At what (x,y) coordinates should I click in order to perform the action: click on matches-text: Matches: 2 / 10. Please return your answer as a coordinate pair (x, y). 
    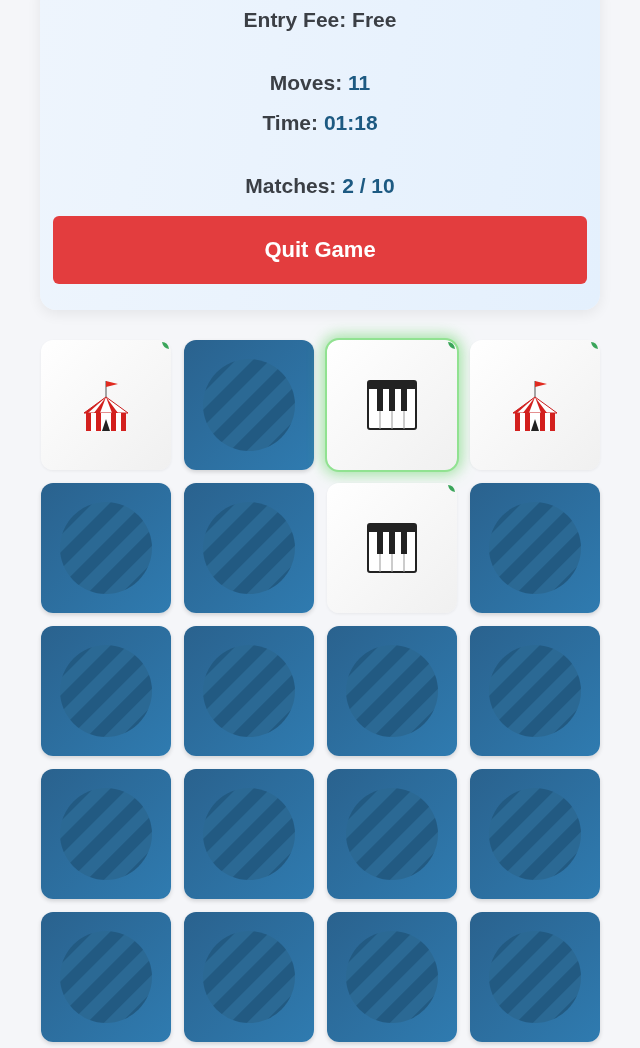
    Looking at the image, I should click on (320, 186).